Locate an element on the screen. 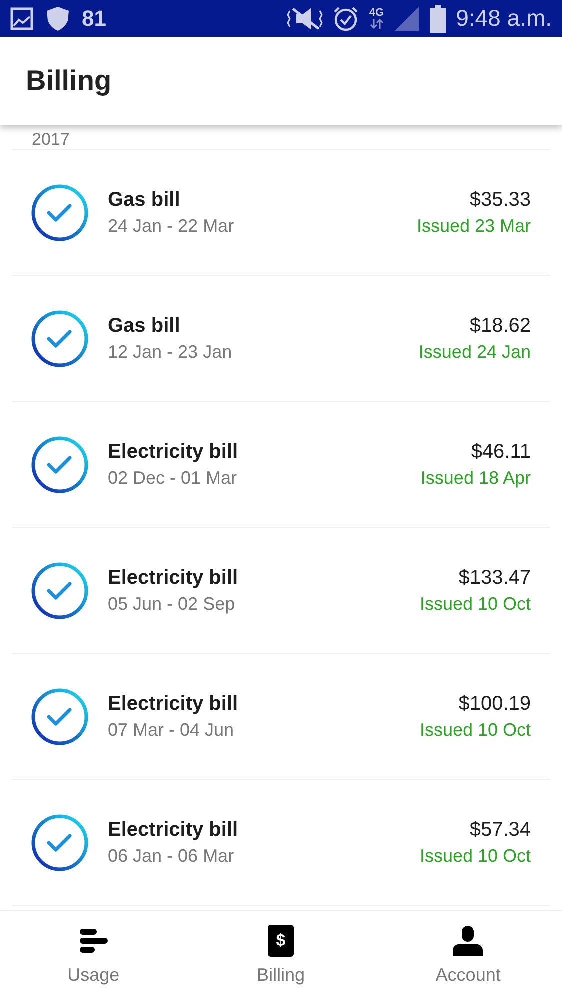  issued-date: Issued 24 Jan is located at coordinates (474, 352).